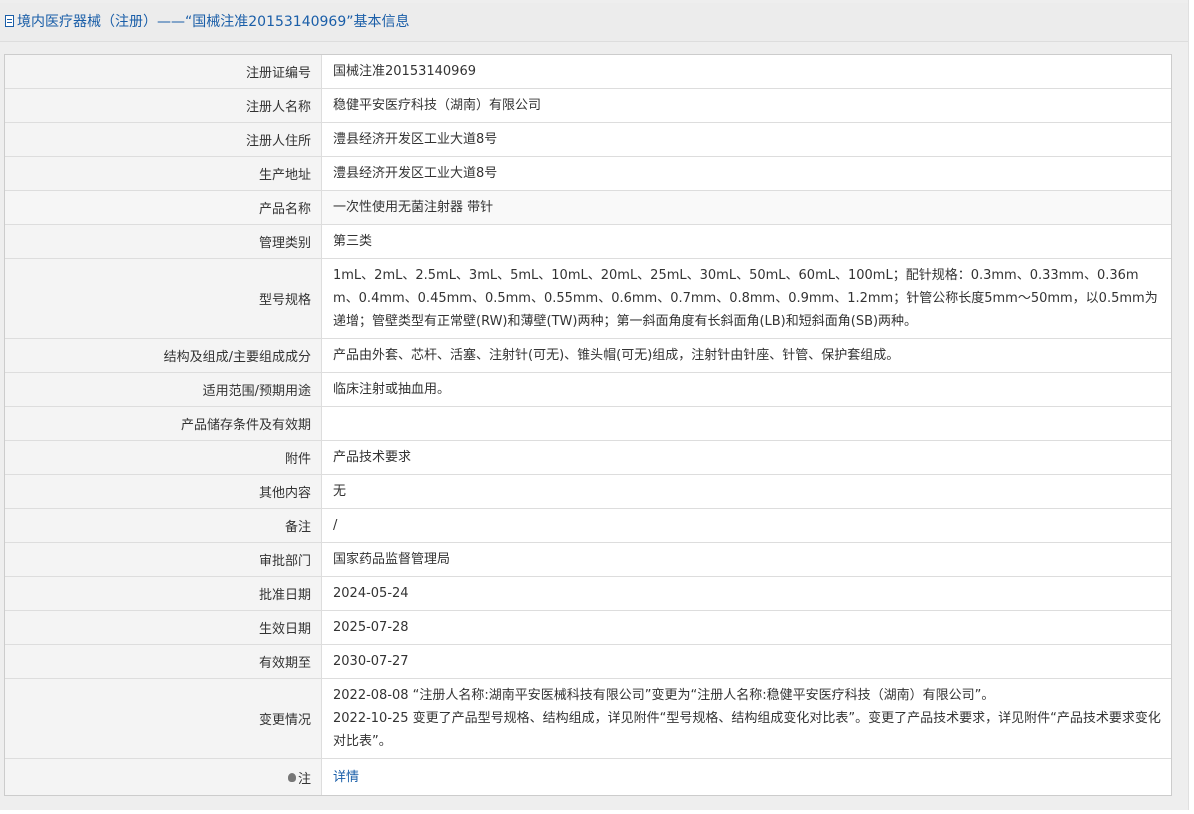 The image size is (1194, 814). What do you see at coordinates (304, 779) in the screenshot?
I see `note-label: 注` at bounding box center [304, 779].